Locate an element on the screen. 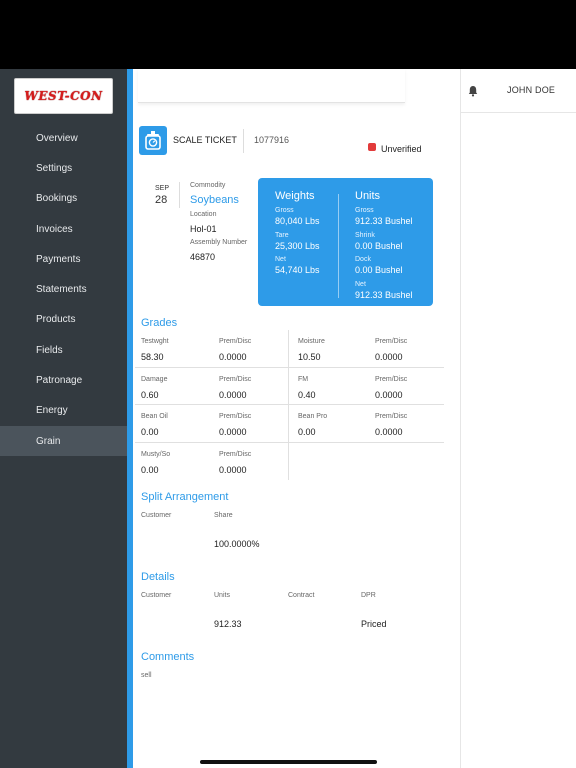 This screenshot has height=768, width=576. sidebar-item-label: Products is located at coordinates (56, 320).